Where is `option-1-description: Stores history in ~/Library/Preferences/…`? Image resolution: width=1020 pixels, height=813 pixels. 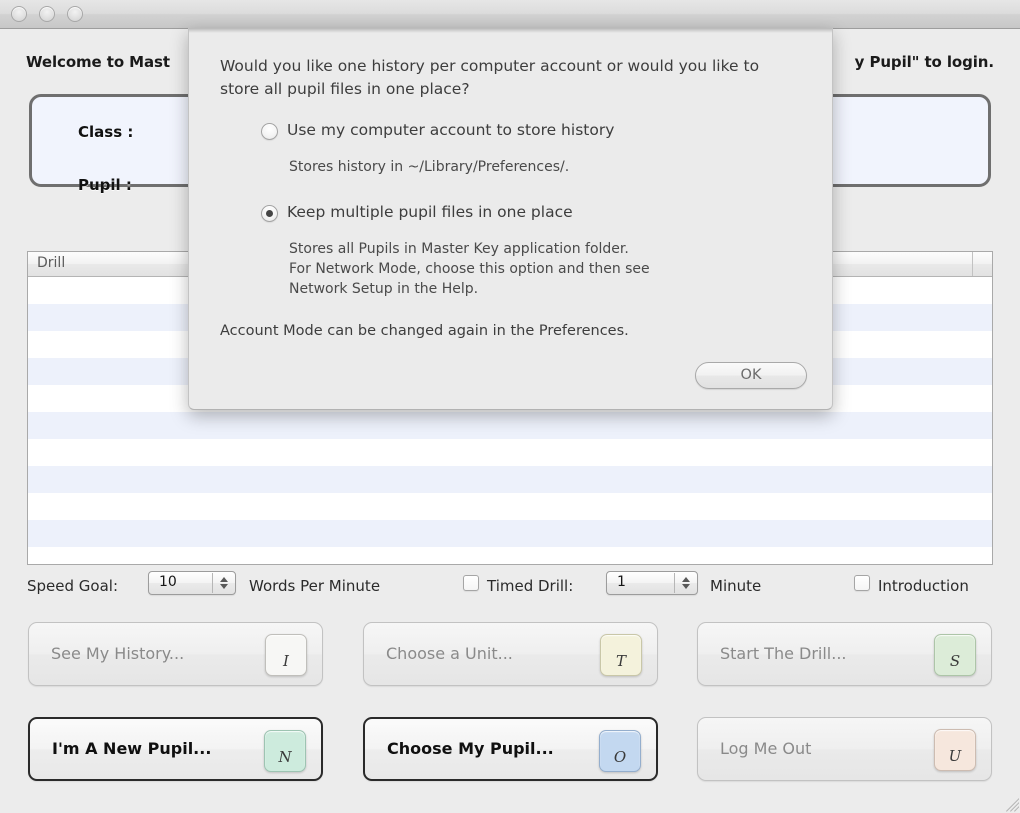 option-1-description: Stores history in ~/Library/Preferences/… is located at coordinates (429, 167).